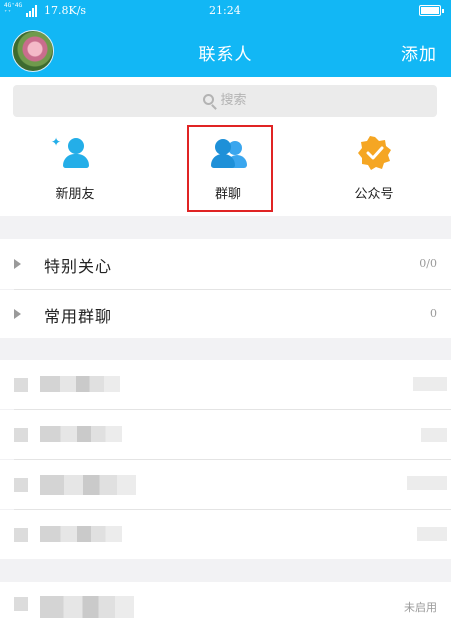 The height and width of the screenshot is (620, 451). I want to click on official-accounts-shortcut: 公众号, so click(374, 168).